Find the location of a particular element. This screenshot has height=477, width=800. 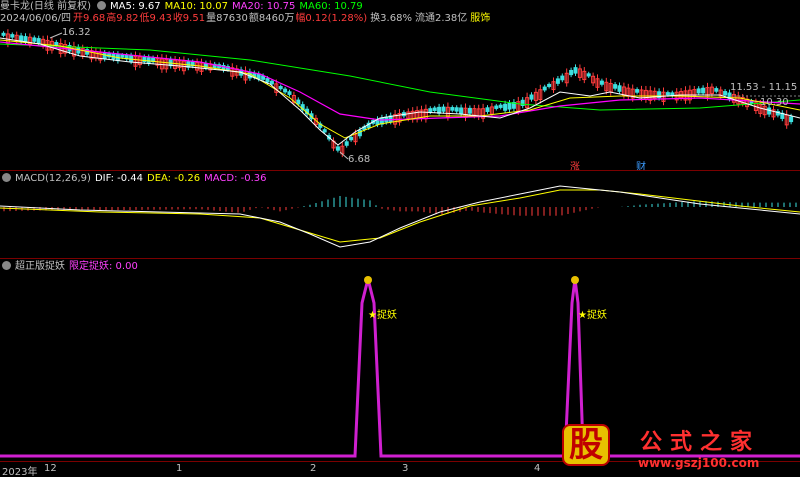

axis-label-2: 2 is located at coordinates (313, 468).